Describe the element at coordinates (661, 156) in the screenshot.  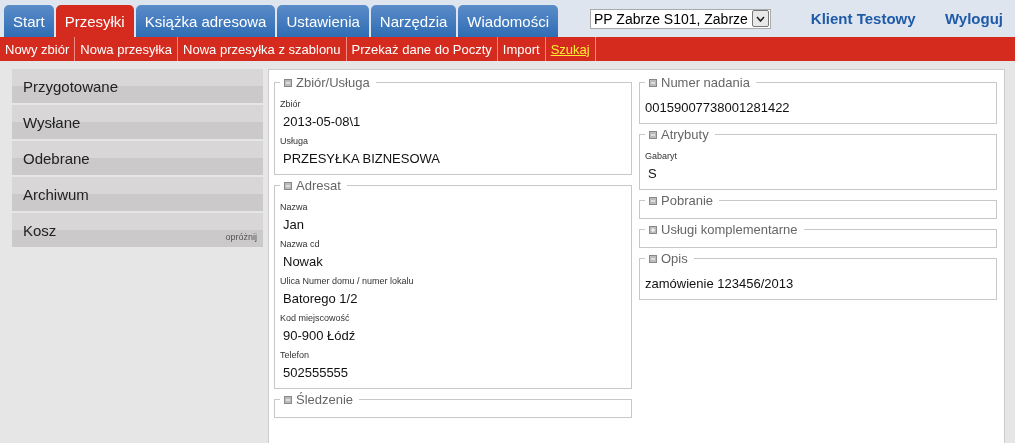
I see `field-label: Gabaryt` at that location.